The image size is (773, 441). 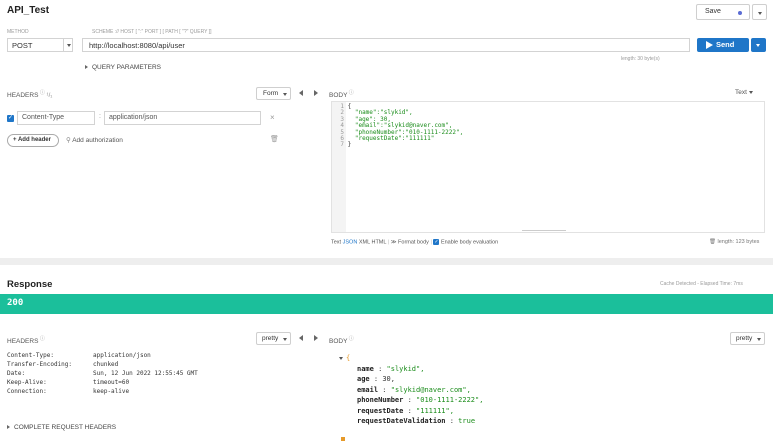 What do you see at coordinates (49, 96) in the screenshot?
I see `headers-count: ¹/₁` at bounding box center [49, 96].